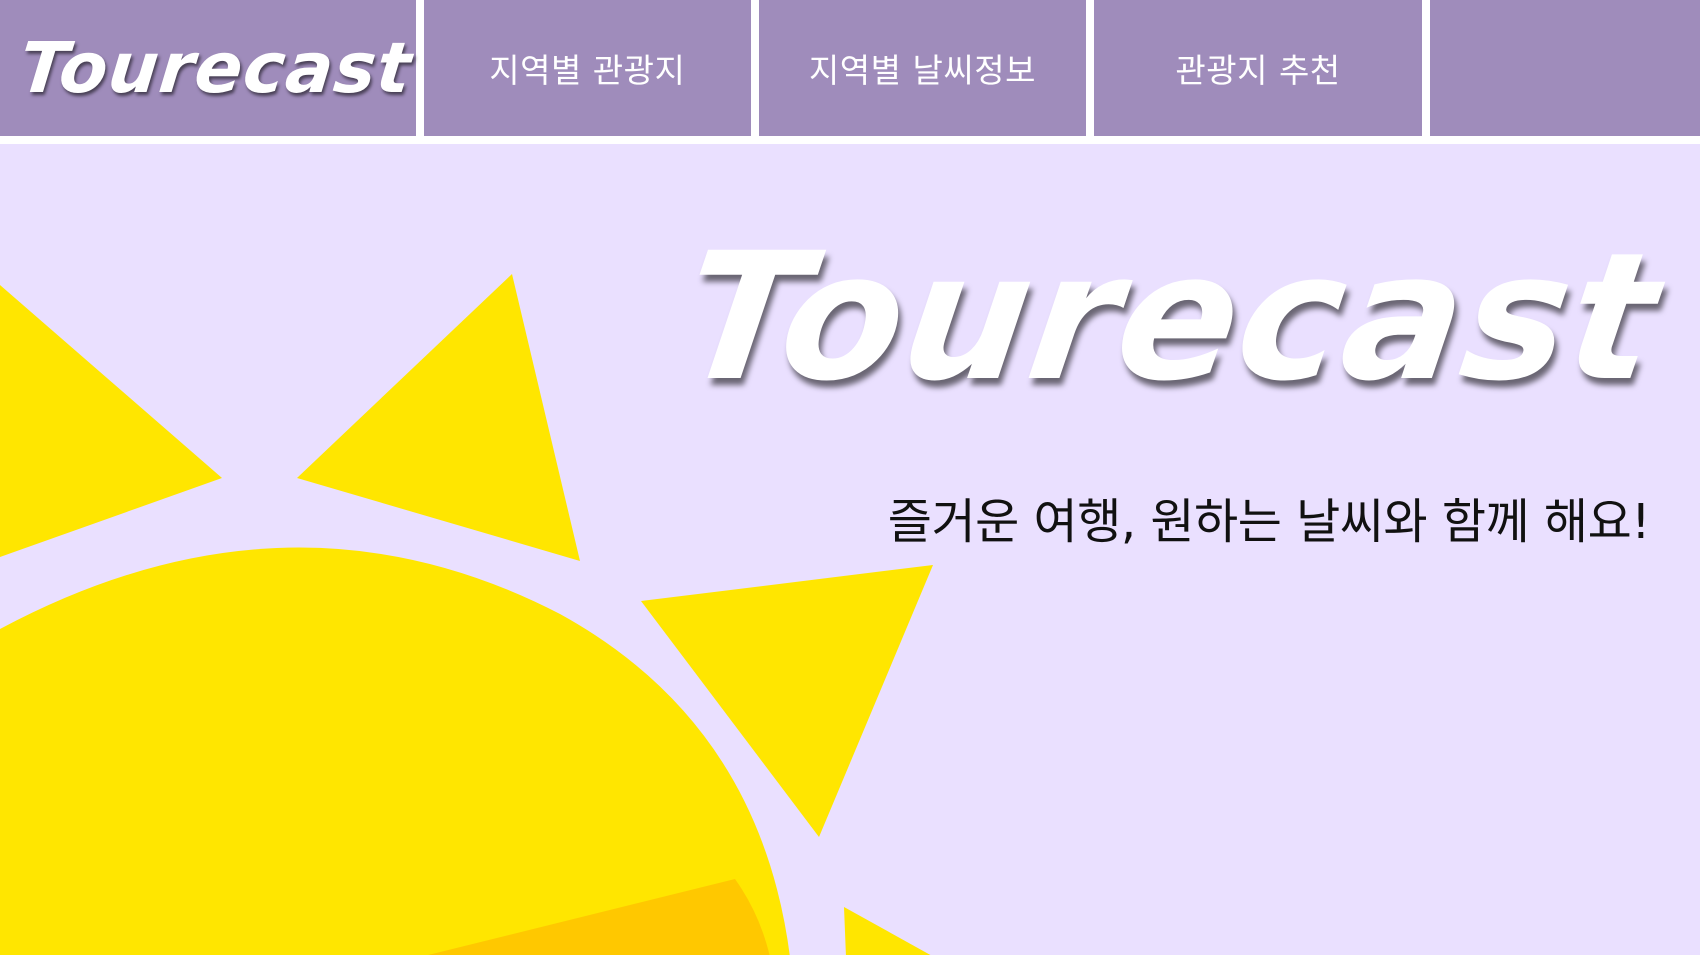  I want to click on hero-tagline: 즐거운 여행, 원하는 날씨와 함께 해요!, so click(1269, 522).